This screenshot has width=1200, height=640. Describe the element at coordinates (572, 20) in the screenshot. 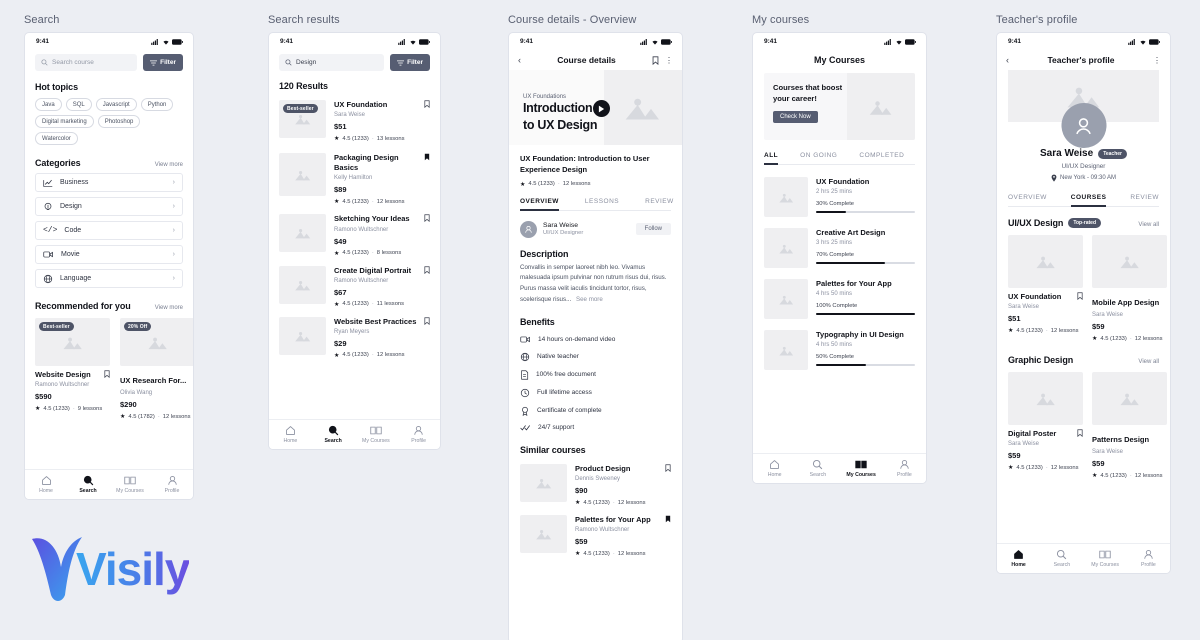

I see `frame-title-course-details: Course details - Overview` at that location.